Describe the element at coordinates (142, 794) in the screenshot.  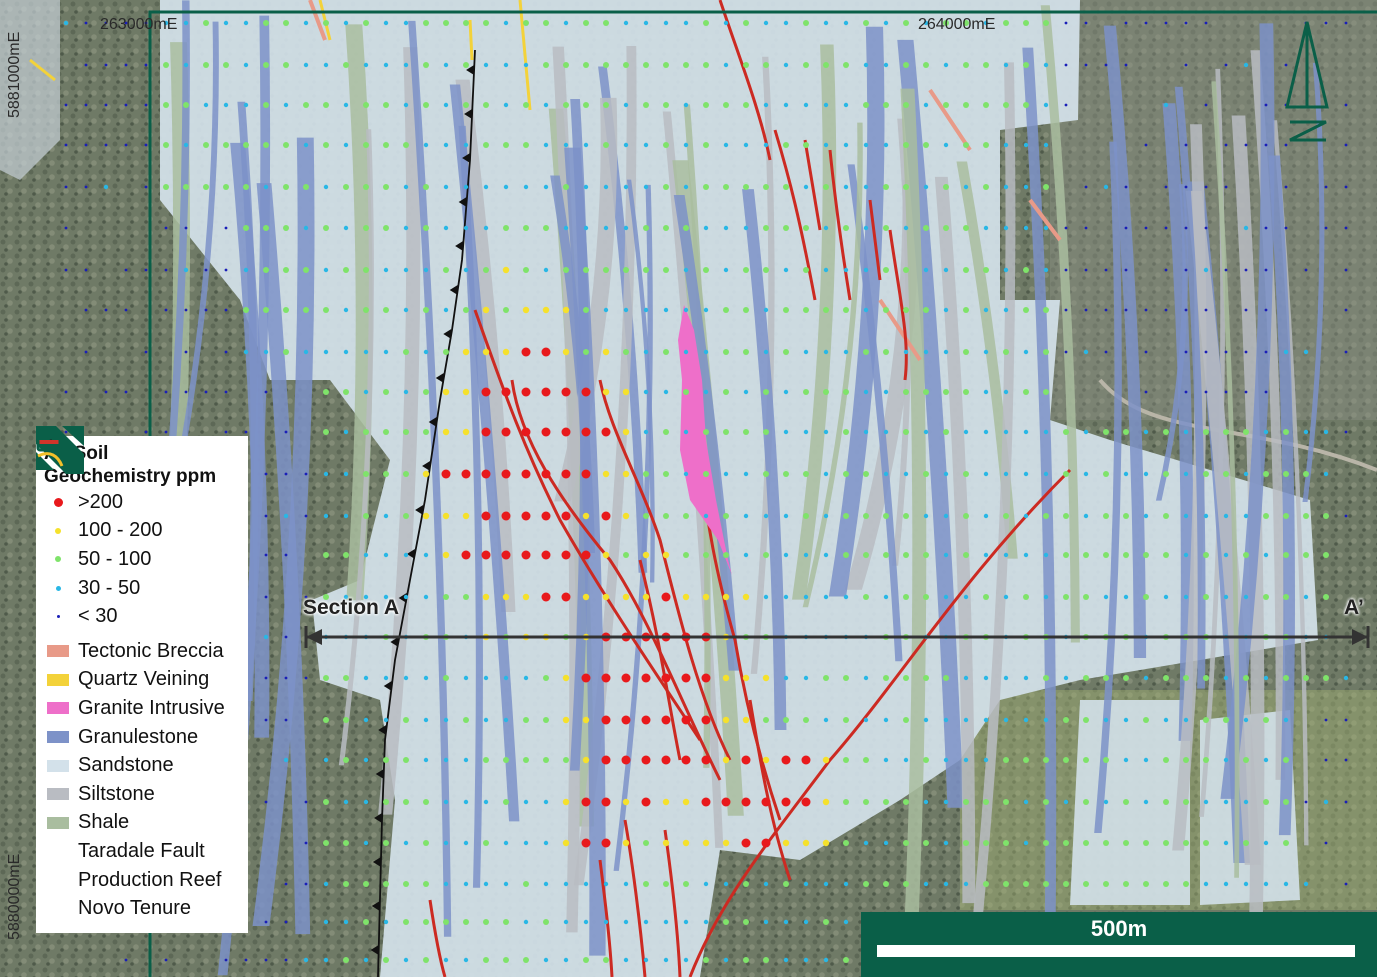
I see `legend-unit-row: Siltstone` at that location.